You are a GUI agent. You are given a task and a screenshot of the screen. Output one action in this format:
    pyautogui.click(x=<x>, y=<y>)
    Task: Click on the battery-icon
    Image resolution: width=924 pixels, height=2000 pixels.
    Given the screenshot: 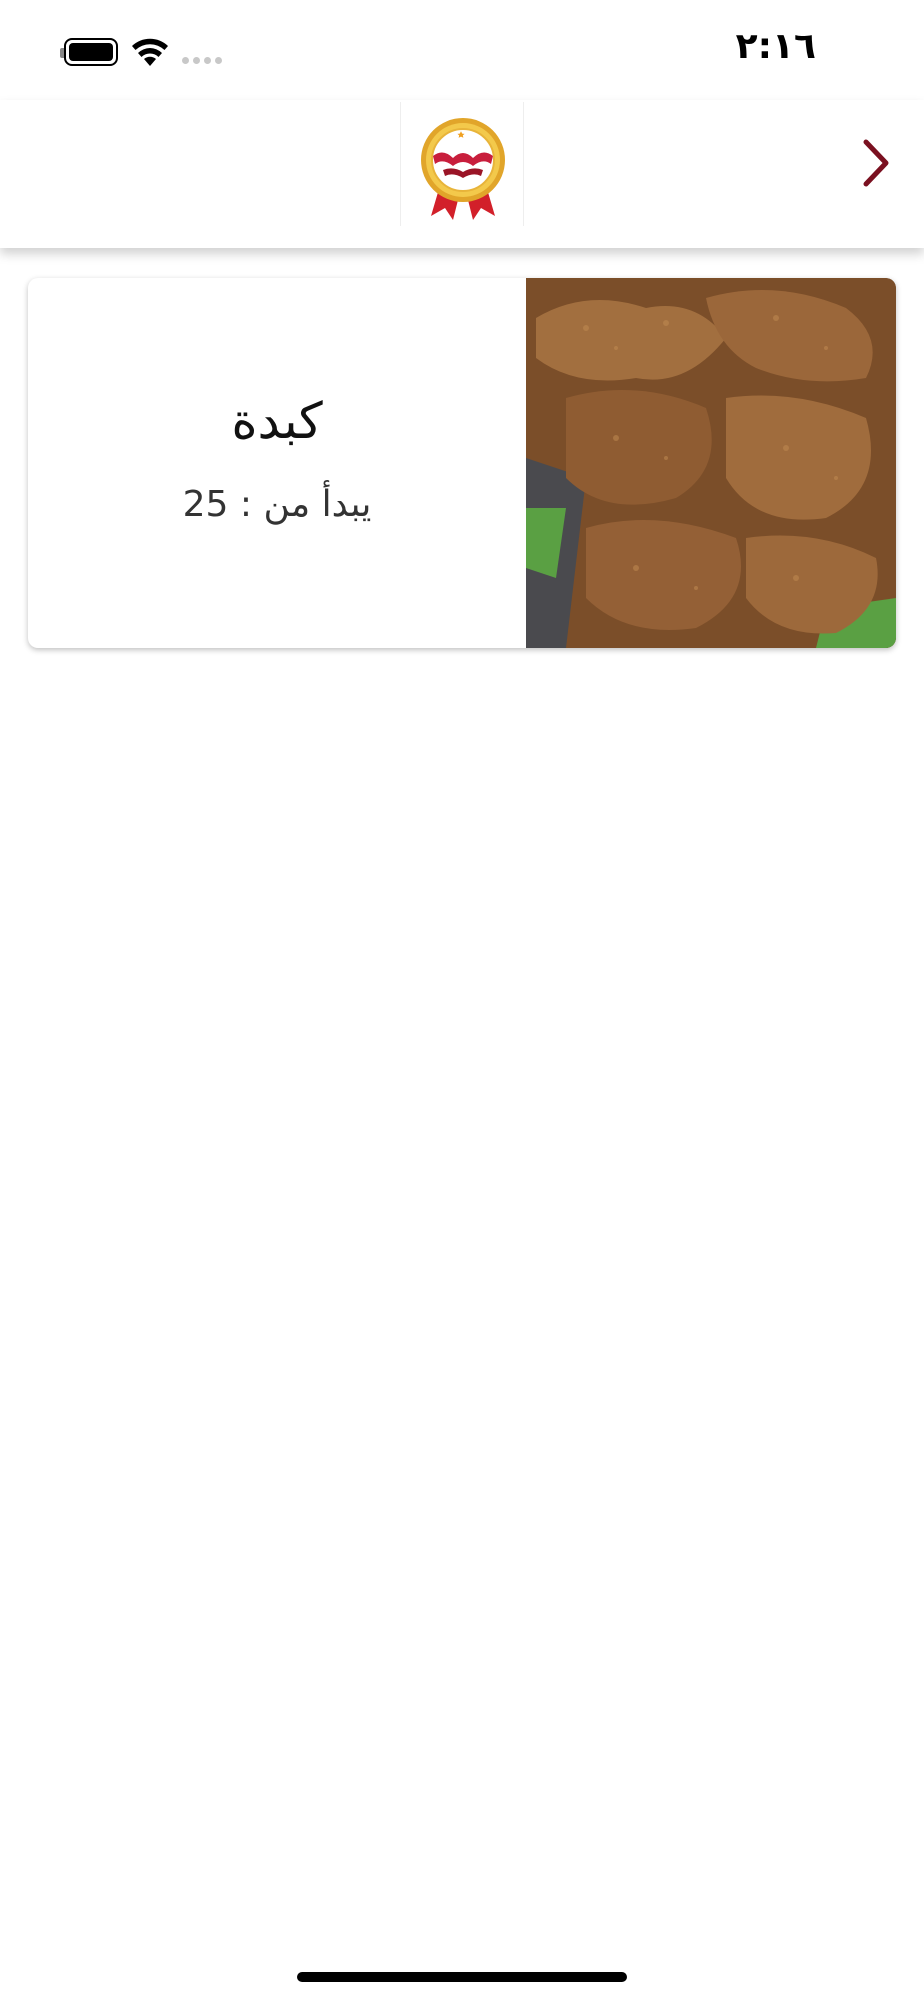 What is the action you would take?
    pyautogui.click(x=89, y=52)
    